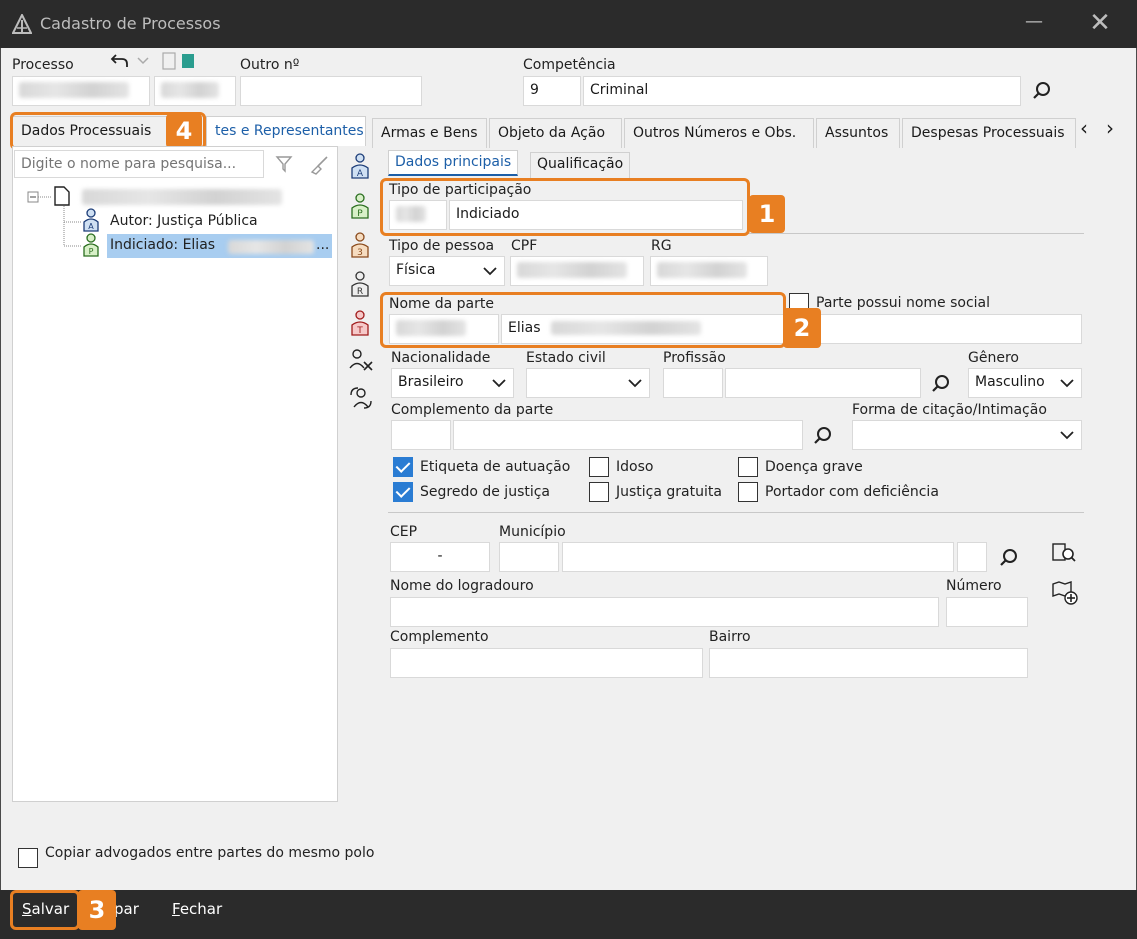 The width and height of the screenshot is (1137, 939). I want to click on tab-objeto-acao: Objeto da Ação, so click(555, 133).